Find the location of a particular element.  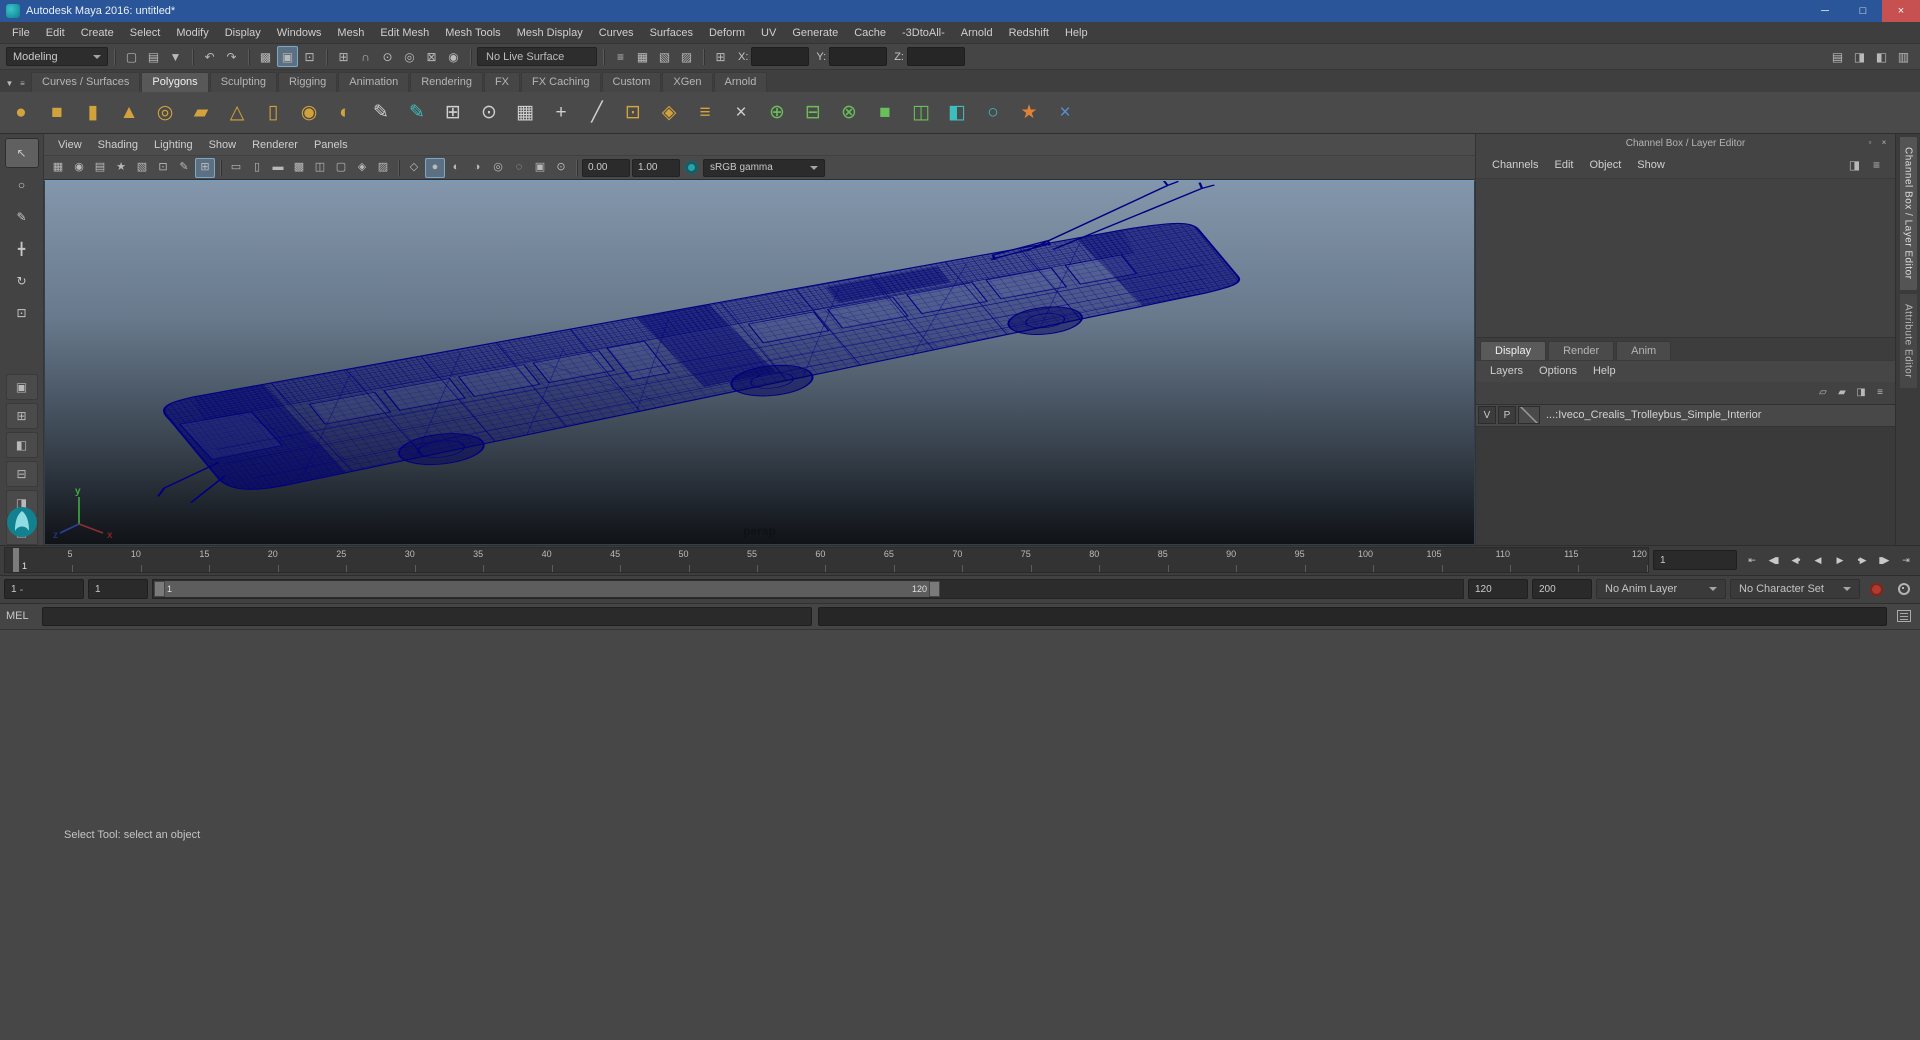

poly-pipe: ▯ is located at coordinates (273, 113).